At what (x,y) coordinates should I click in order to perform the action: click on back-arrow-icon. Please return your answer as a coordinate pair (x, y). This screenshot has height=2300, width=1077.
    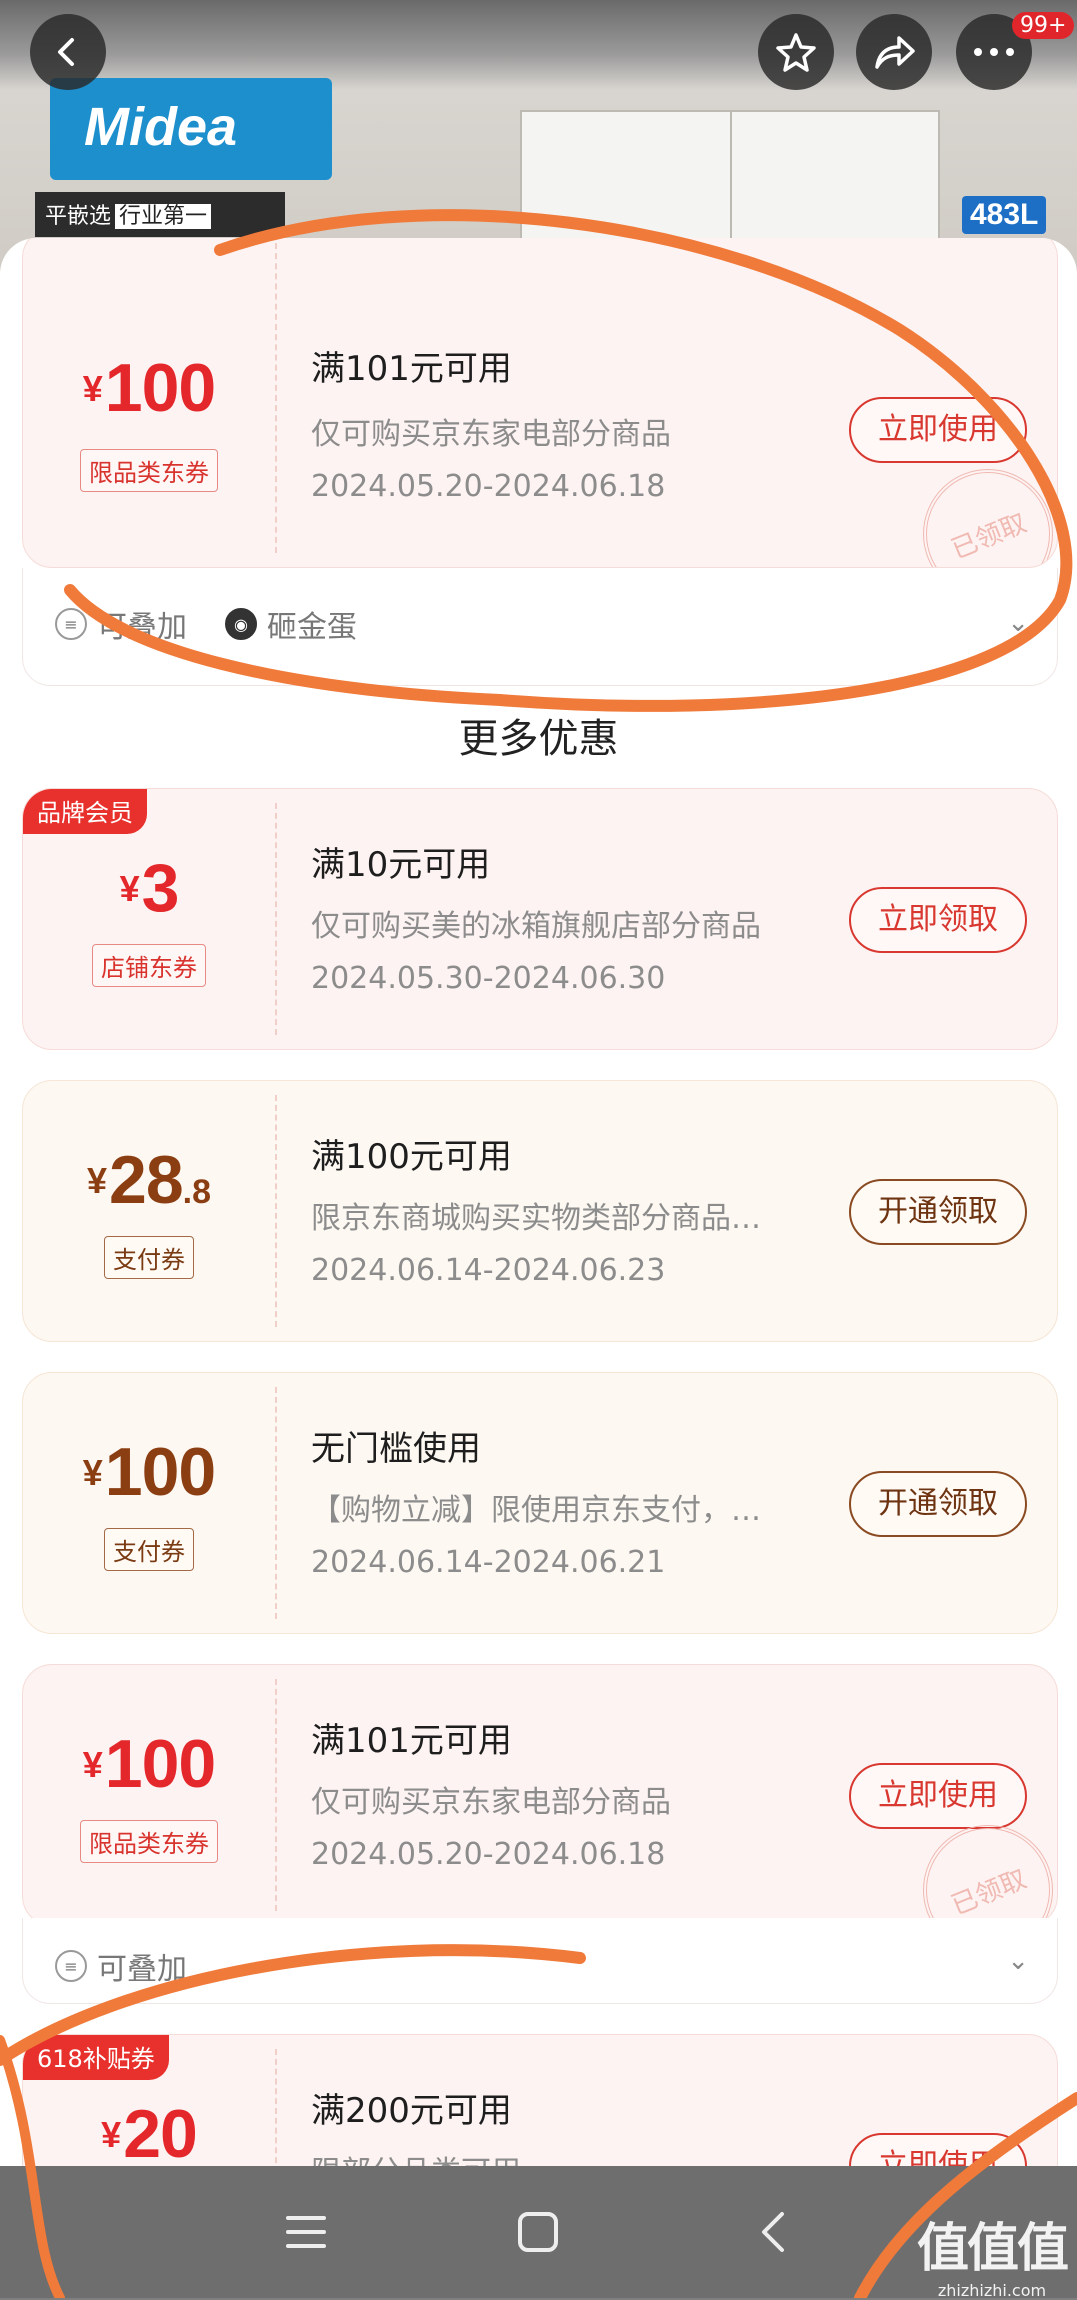
    Looking at the image, I should click on (774, 2232).